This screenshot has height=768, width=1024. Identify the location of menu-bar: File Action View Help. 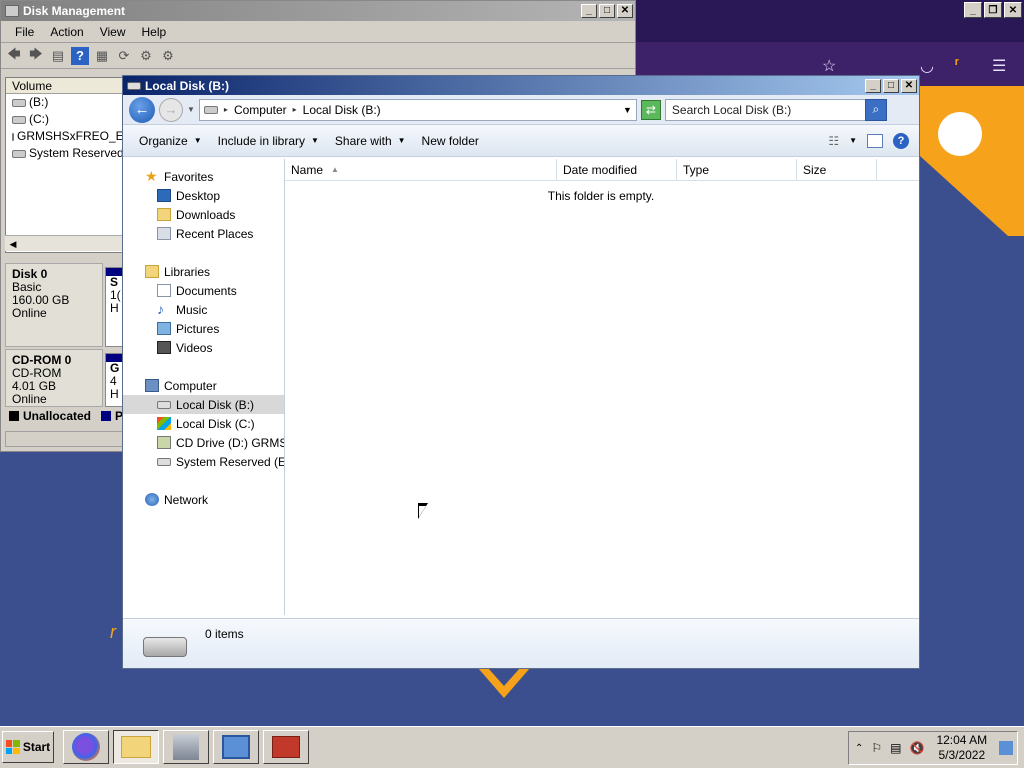
(318, 32).